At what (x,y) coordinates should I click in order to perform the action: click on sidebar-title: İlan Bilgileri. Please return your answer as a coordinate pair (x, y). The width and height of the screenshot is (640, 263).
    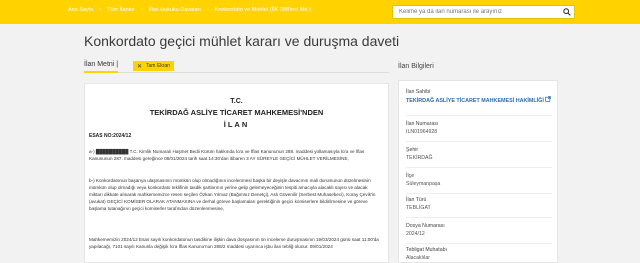
    Looking at the image, I should click on (416, 66).